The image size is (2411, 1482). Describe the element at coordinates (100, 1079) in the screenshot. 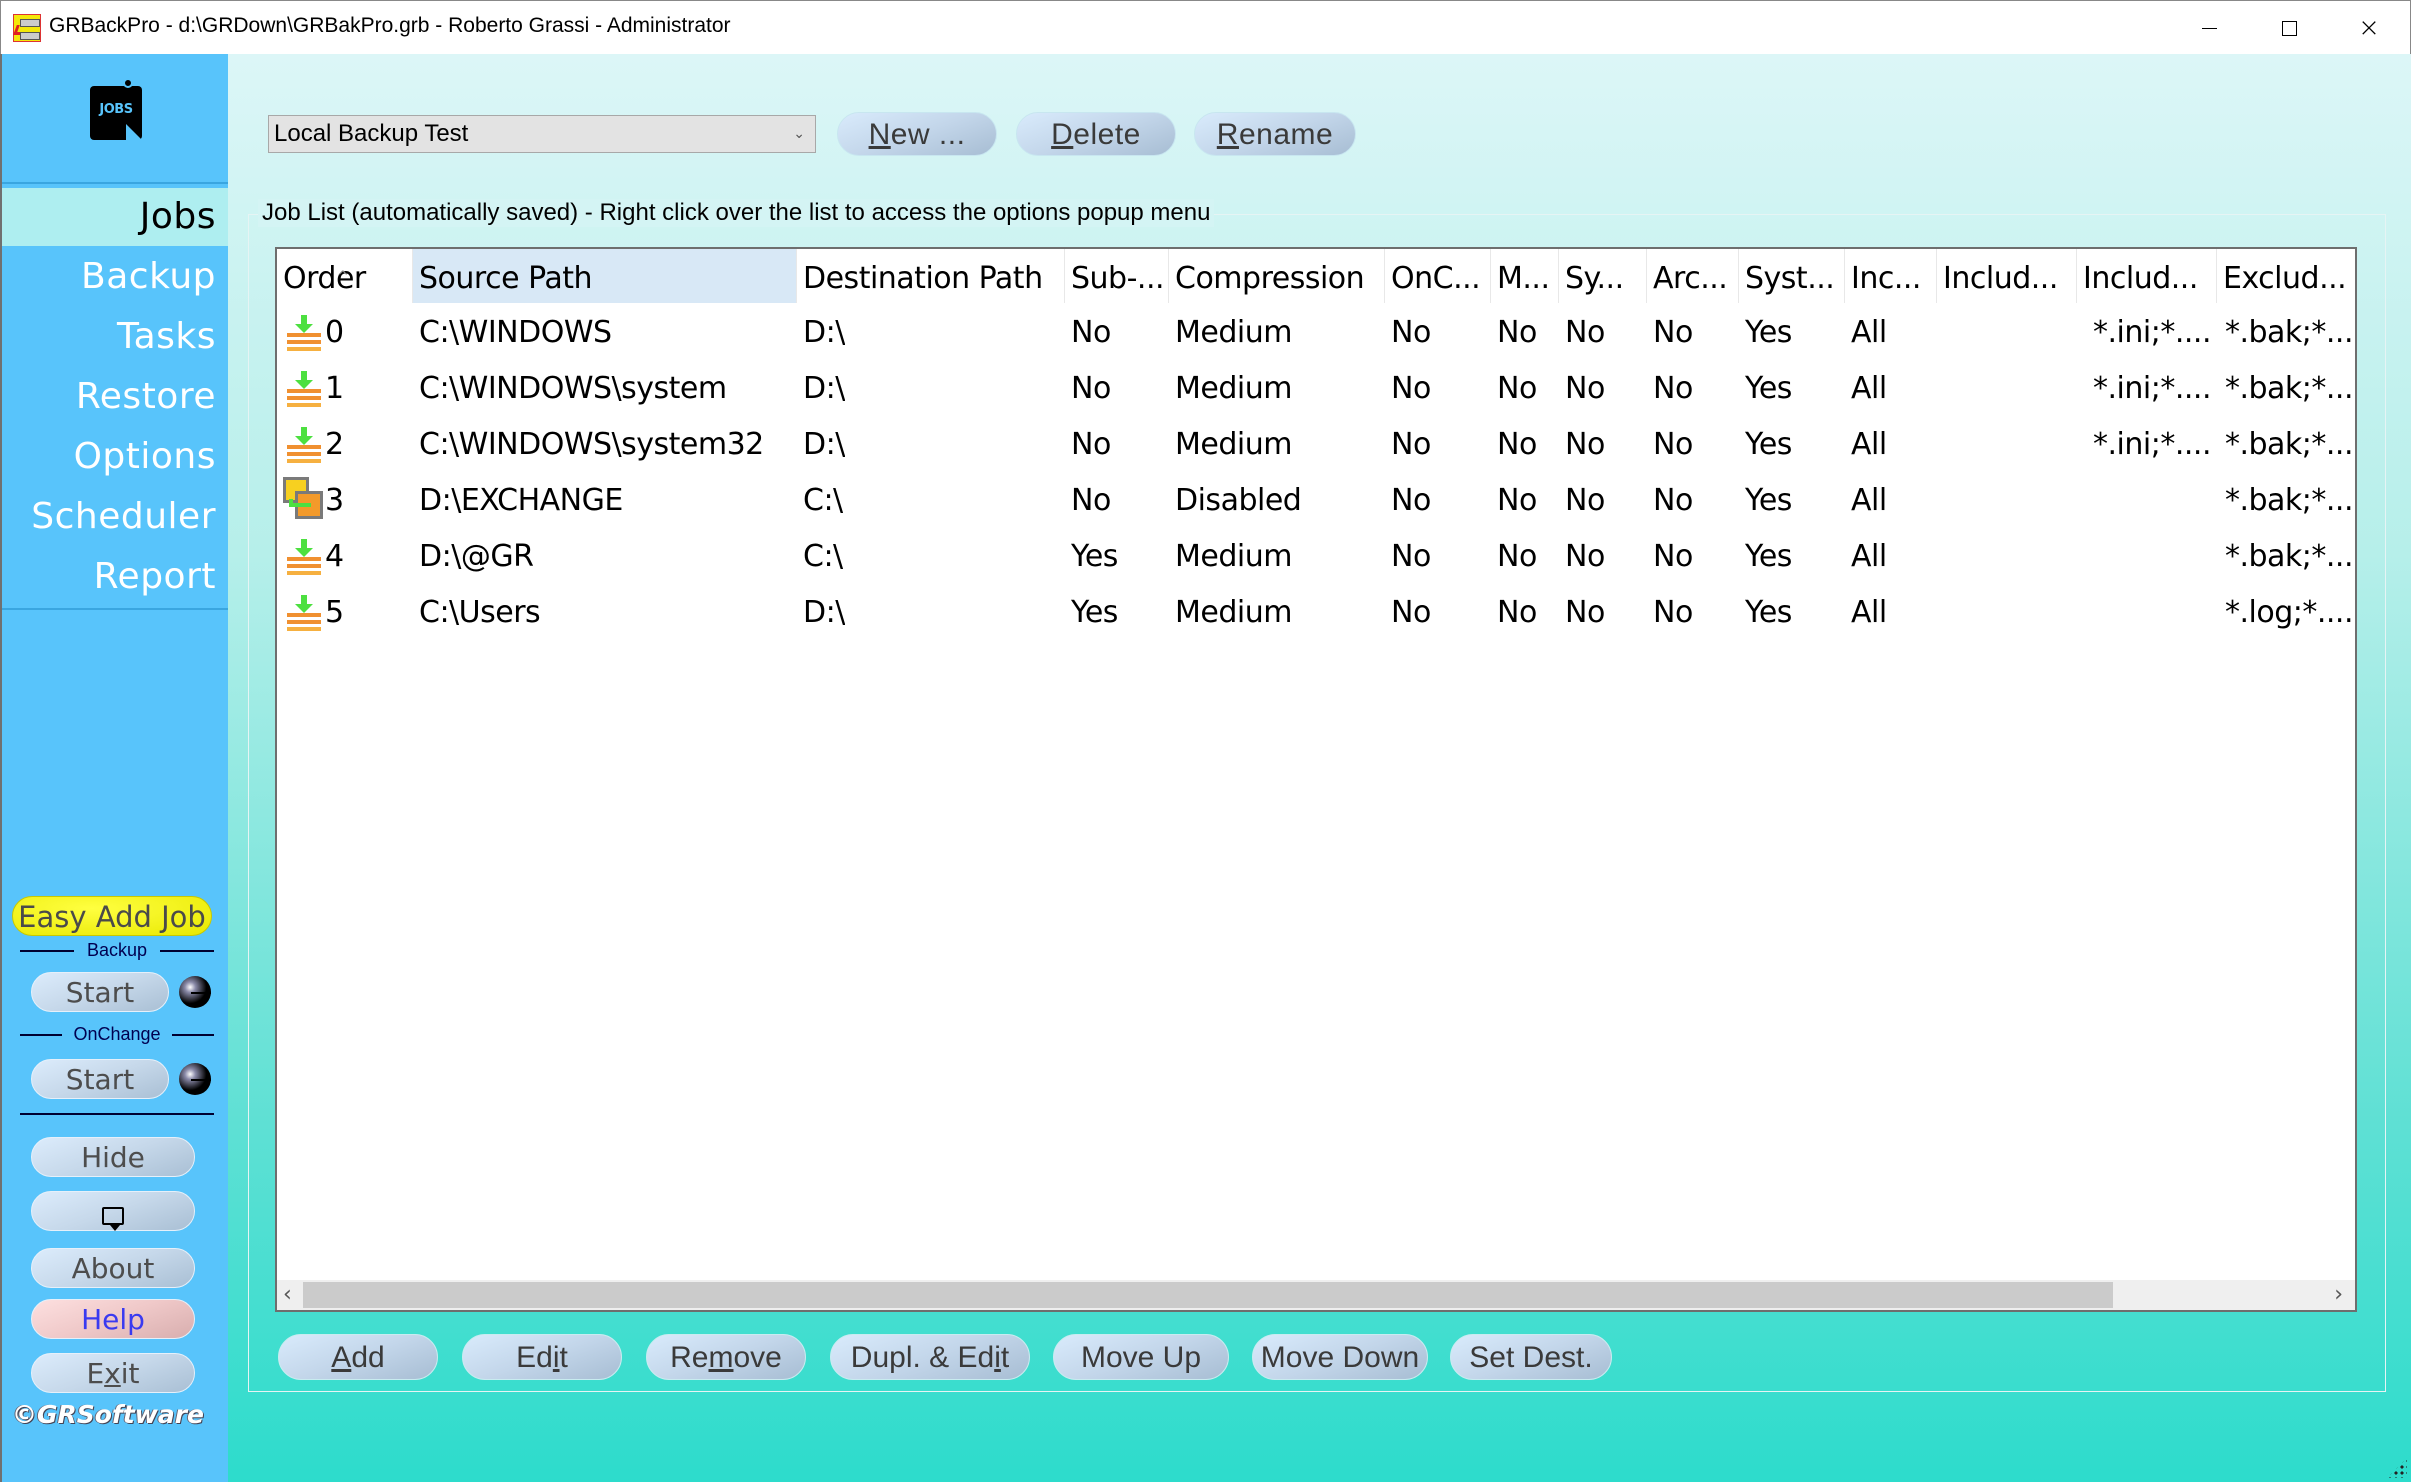

I see `onchange-start-button: Start` at that location.